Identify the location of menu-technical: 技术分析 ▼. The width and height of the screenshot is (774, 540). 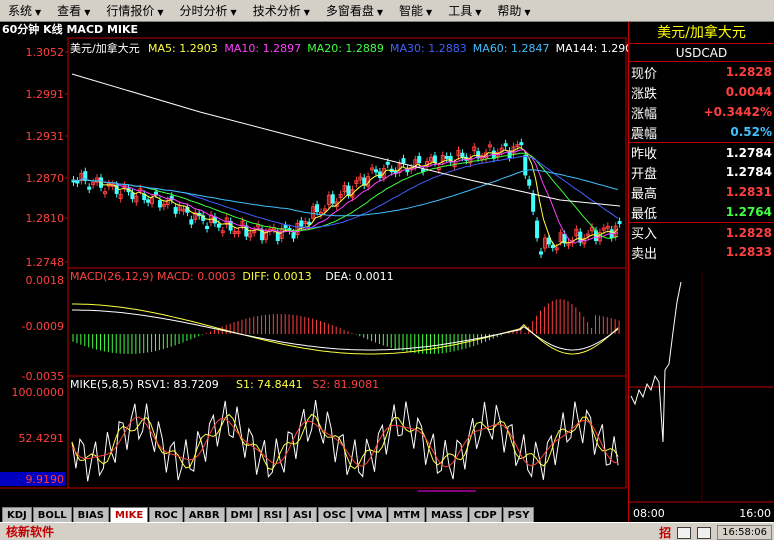
(281, 11).